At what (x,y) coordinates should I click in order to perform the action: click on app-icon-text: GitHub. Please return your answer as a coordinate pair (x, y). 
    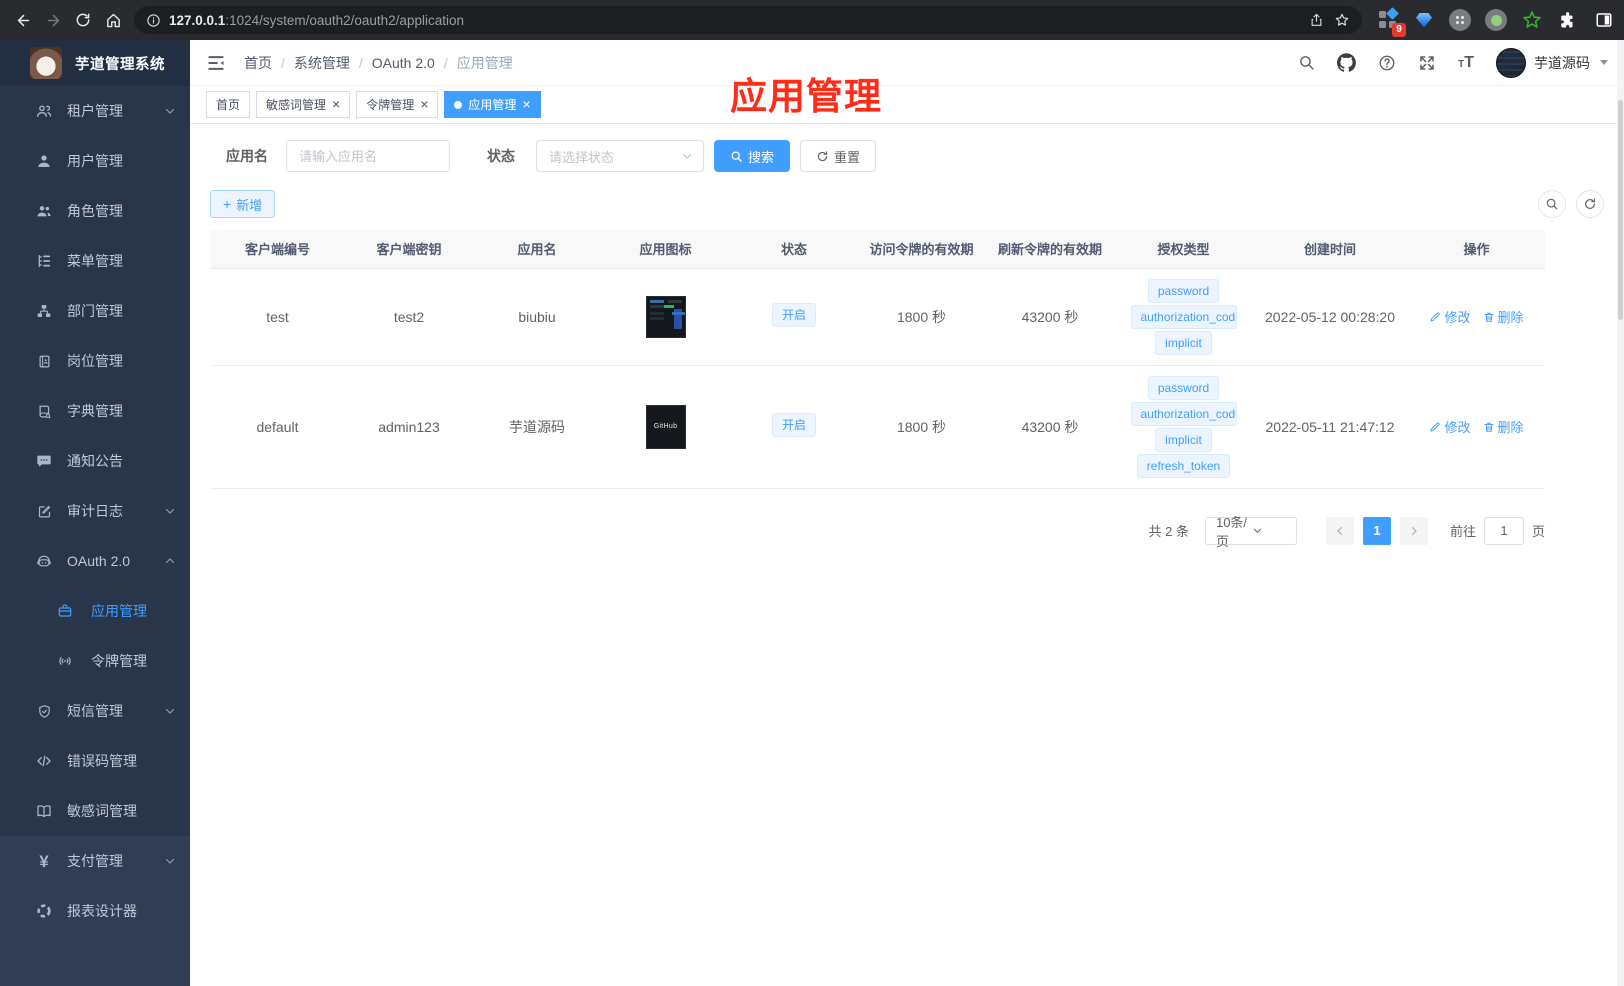
    Looking at the image, I should click on (665, 426).